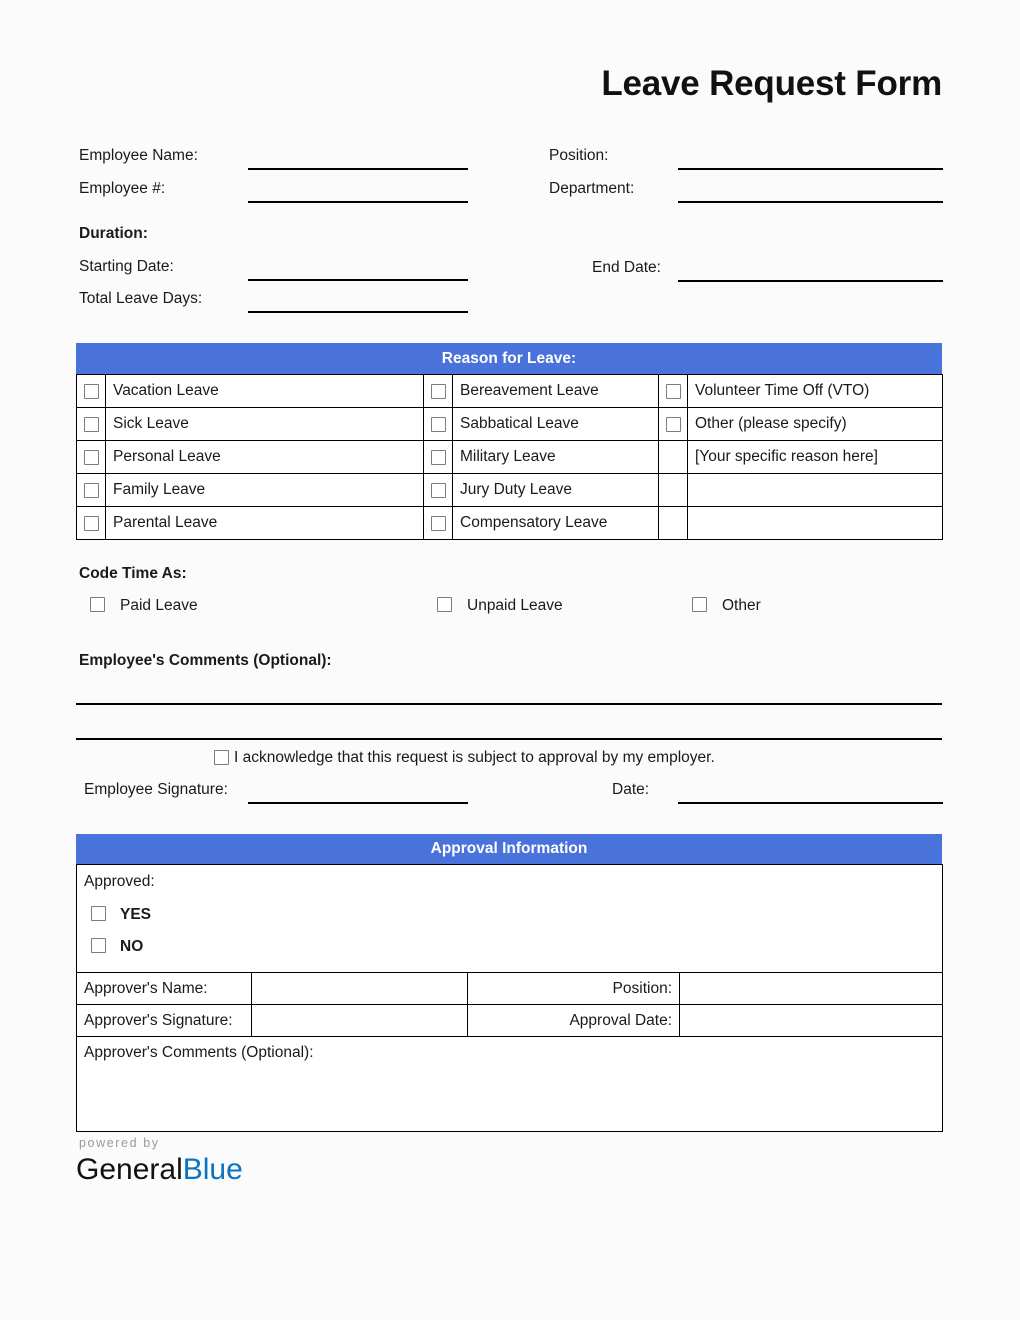  I want to click on reason-label-other: Other (please specify), so click(815, 424).